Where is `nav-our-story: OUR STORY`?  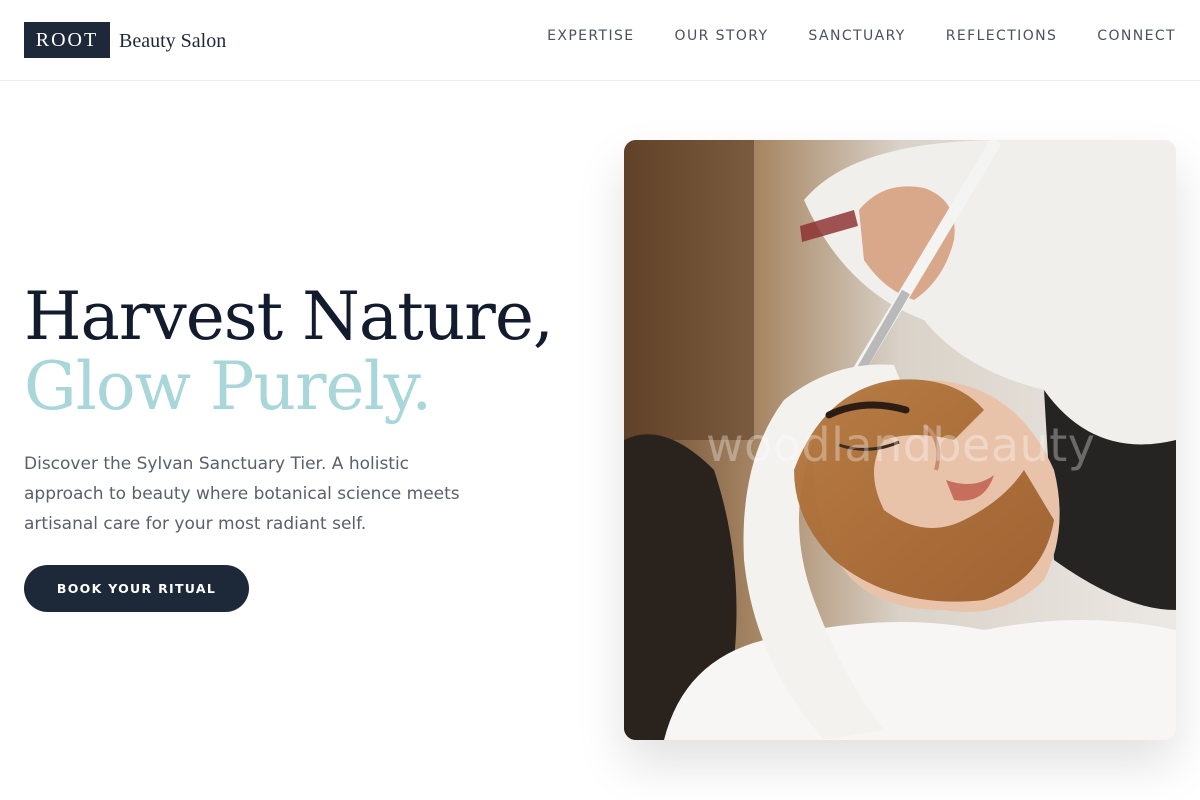
nav-our-story: OUR STORY is located at coordinates (722, 36).